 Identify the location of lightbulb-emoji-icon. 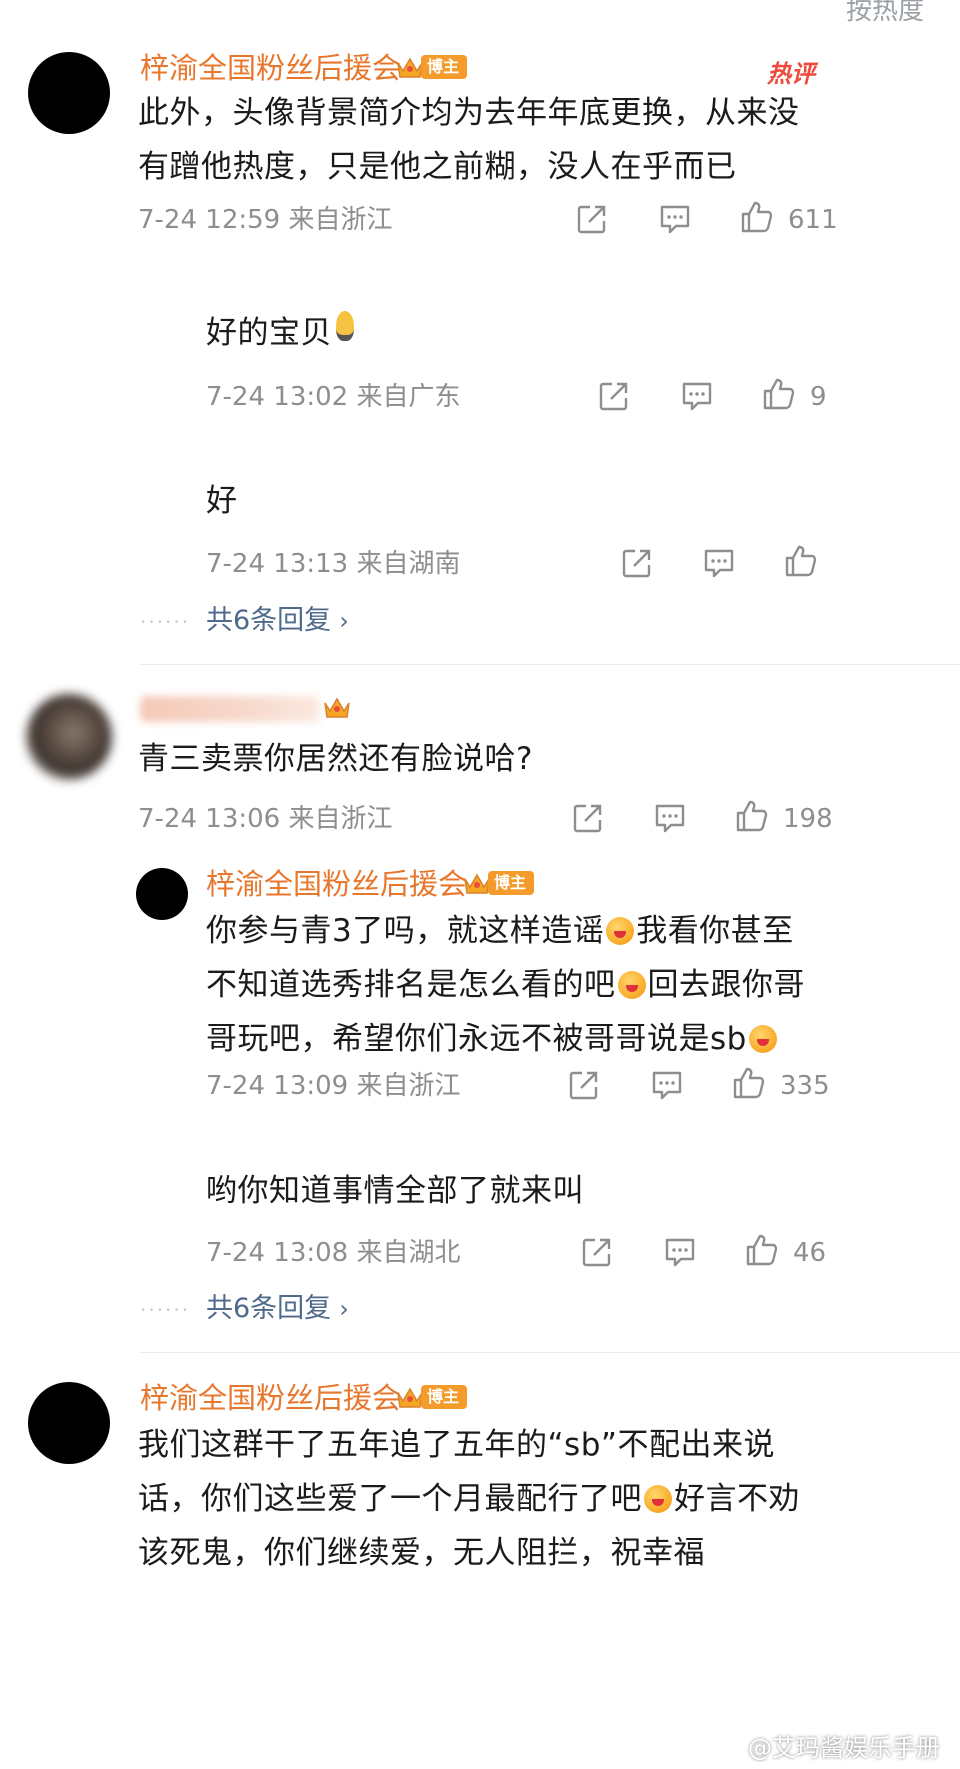
(345, 326).